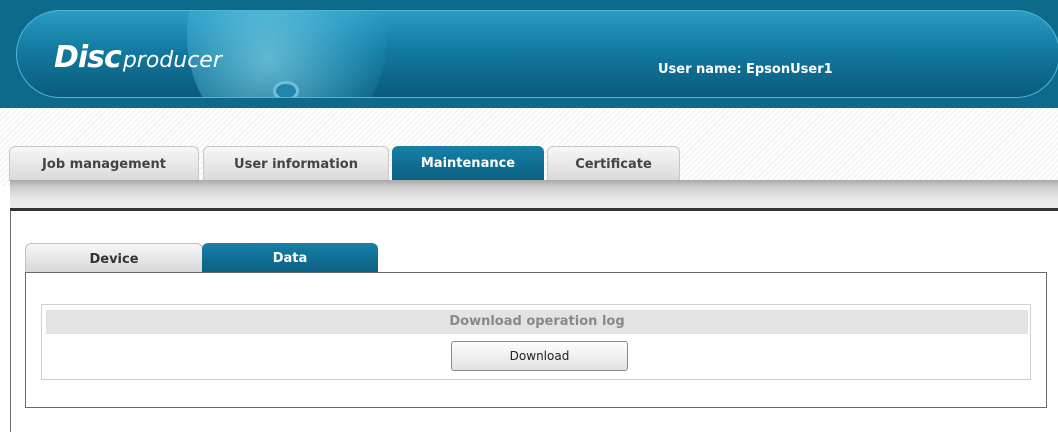  What do you see at coordinates (700, 69) in the screenshot?
I see `user-name-label: User name:` at bounding box center [700, 69].